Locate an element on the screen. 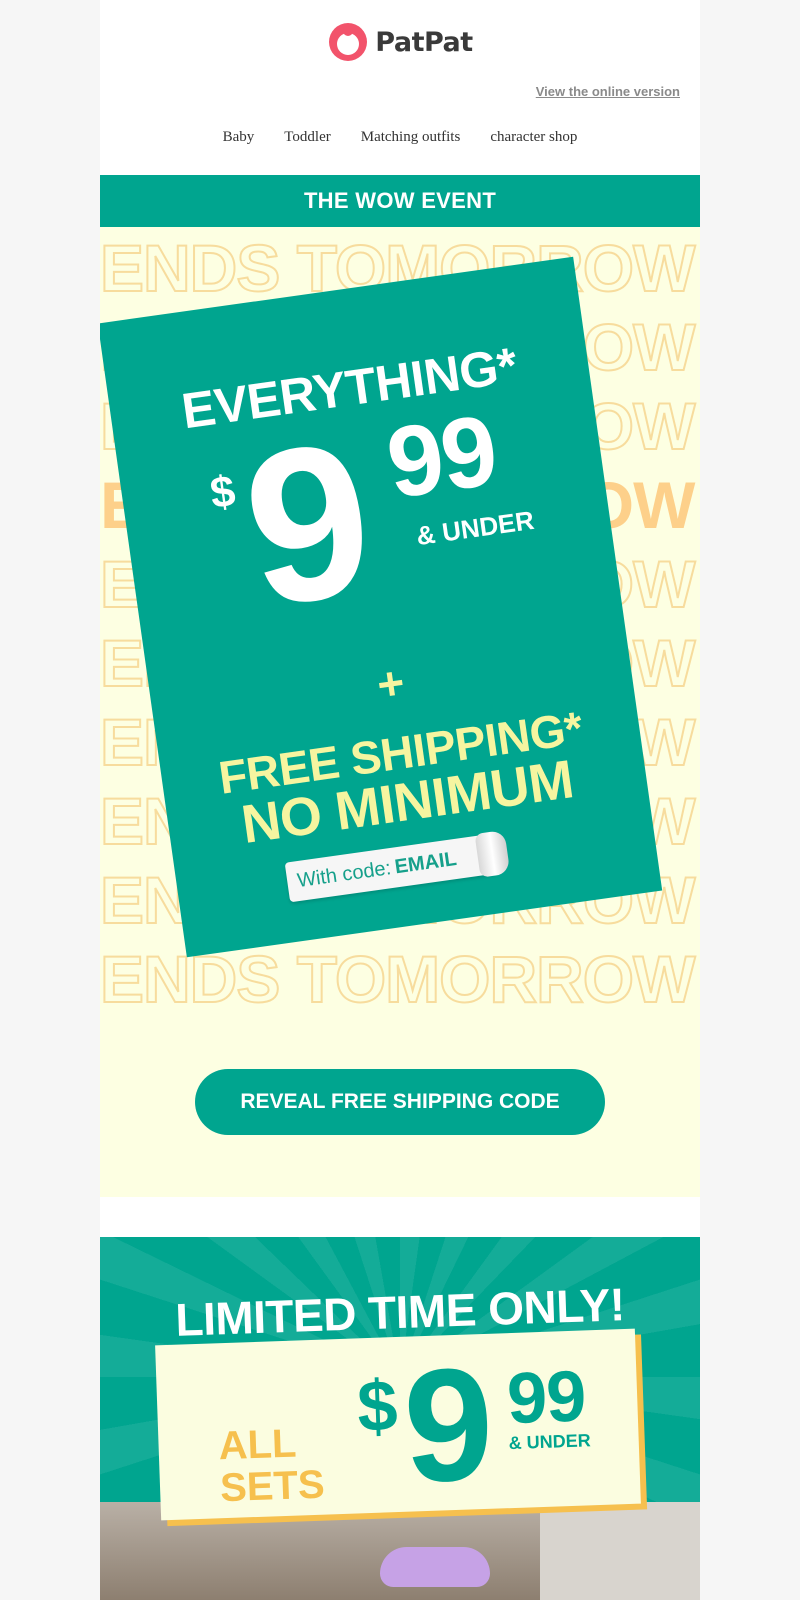  code-value: EMAIL is located at coordinates (425, 862).